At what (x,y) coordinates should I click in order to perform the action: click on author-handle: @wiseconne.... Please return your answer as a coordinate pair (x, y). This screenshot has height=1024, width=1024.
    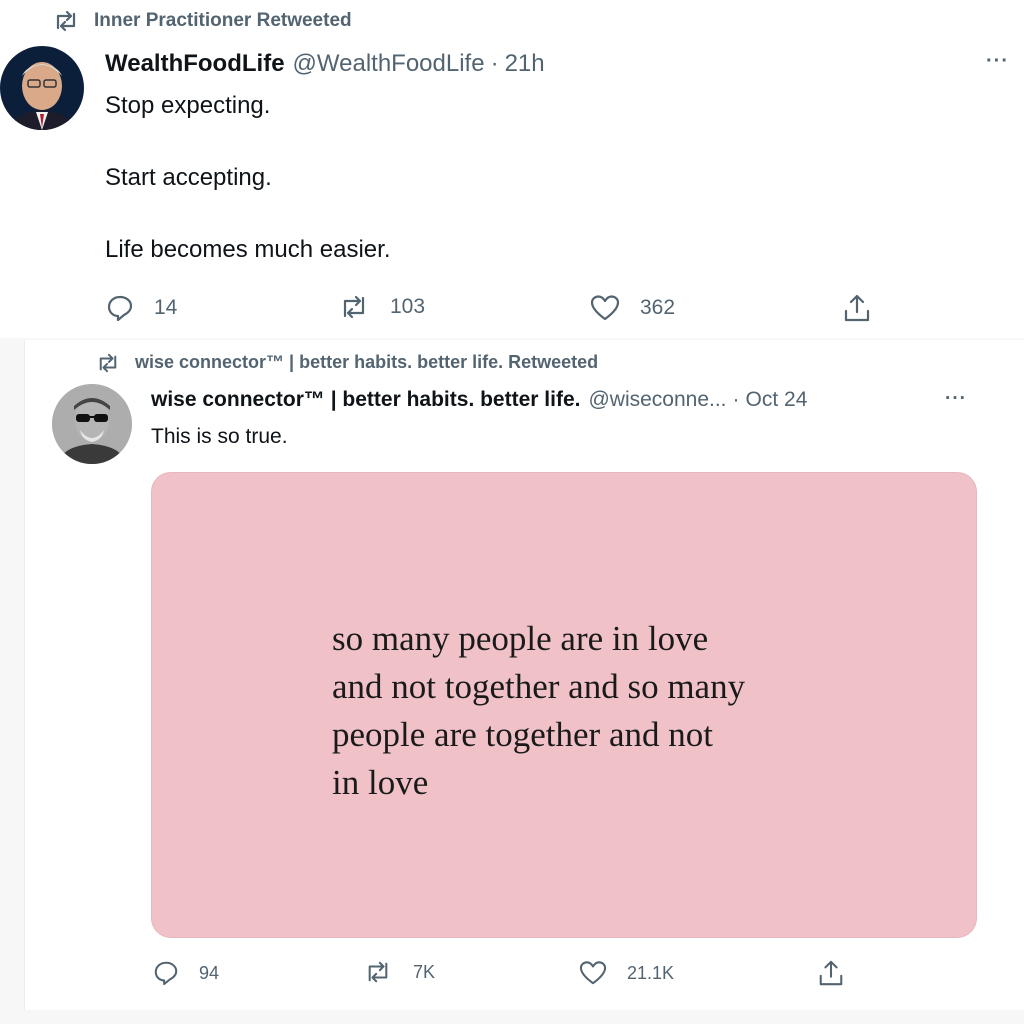
    Looking at the image, I should click on (657, 400).